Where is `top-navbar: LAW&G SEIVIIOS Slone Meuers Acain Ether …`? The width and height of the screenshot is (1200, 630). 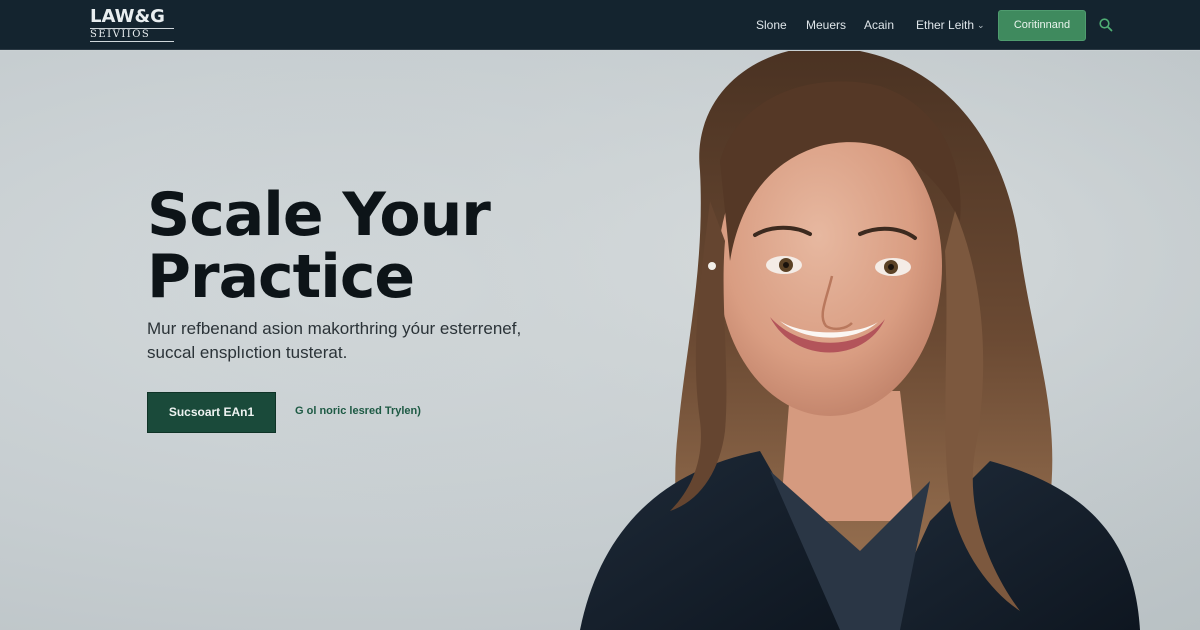
top-navbar: LAW&G SEIVIIOS Slone Meuers Acain Ether … is located at coordinates (600, 25).